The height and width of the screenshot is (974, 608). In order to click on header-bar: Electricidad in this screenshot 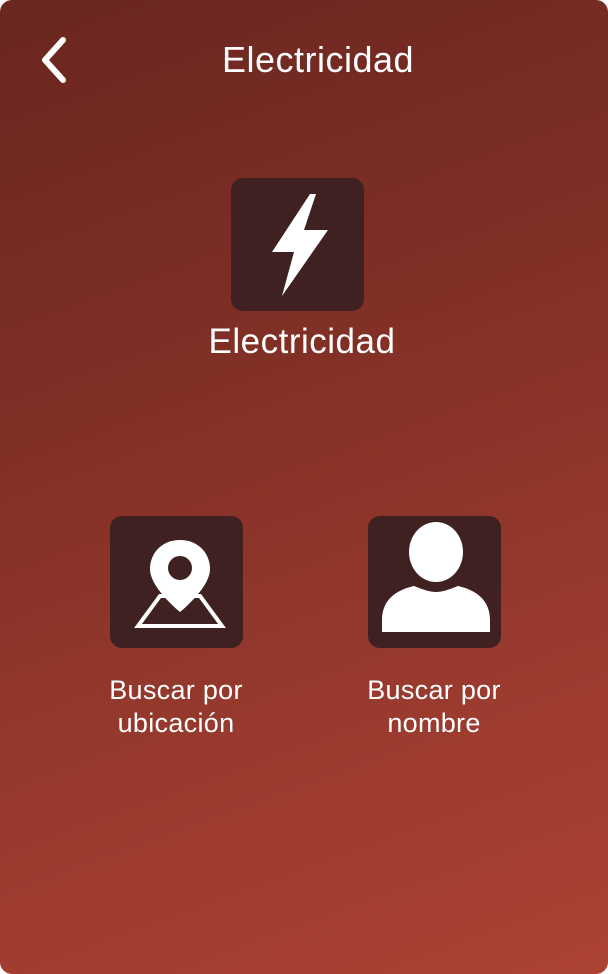, I will do `click(304, 60)`.